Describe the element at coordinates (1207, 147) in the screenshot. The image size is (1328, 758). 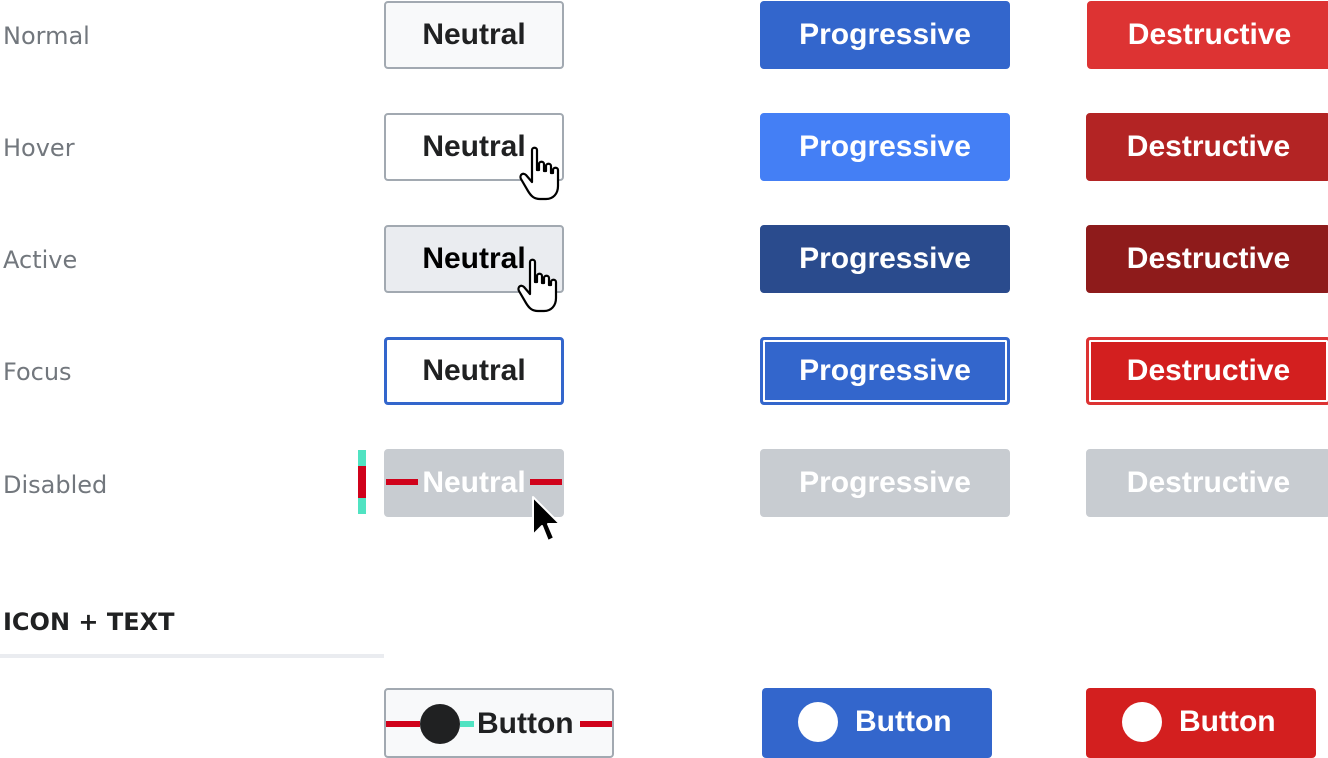
I see `destructive-button-hover: Destructive` at that location.